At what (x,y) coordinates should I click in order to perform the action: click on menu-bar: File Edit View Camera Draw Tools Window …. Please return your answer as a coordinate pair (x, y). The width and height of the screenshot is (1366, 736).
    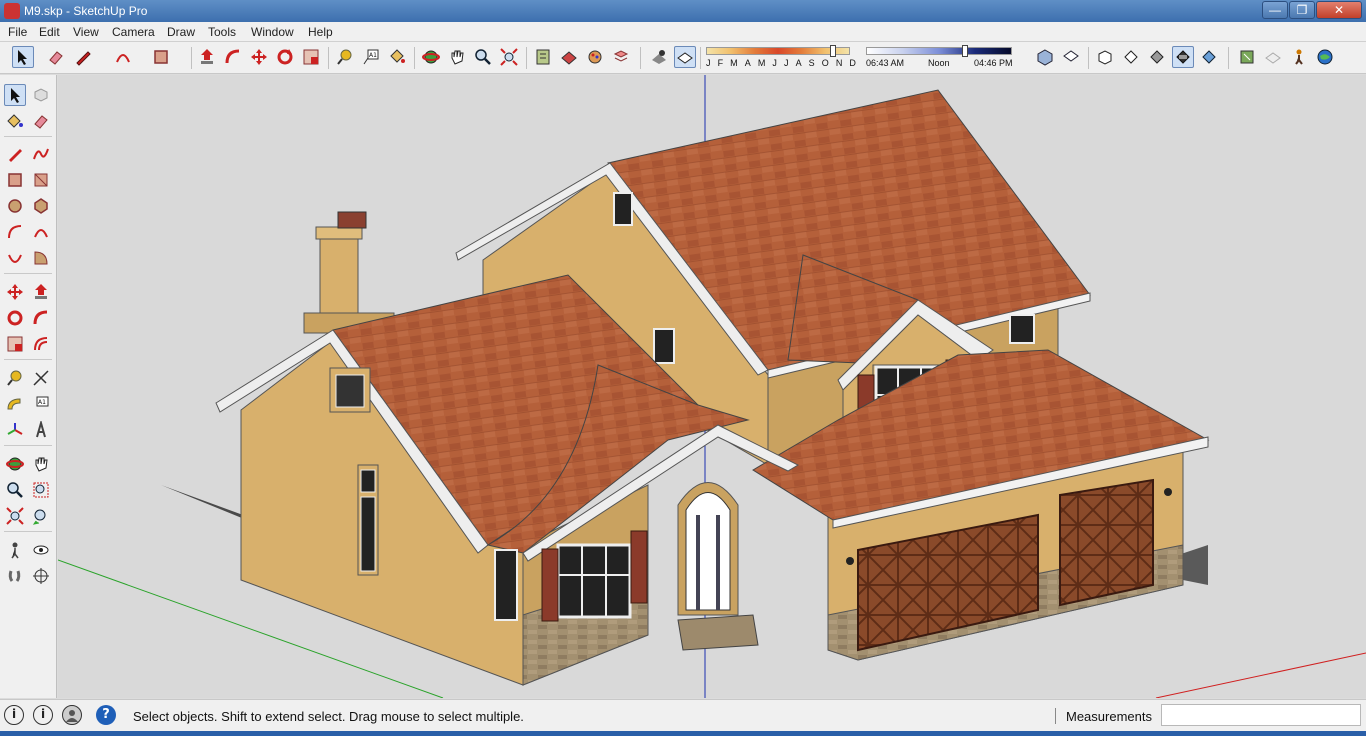
    Looking at the image, I should click on (683, 32).